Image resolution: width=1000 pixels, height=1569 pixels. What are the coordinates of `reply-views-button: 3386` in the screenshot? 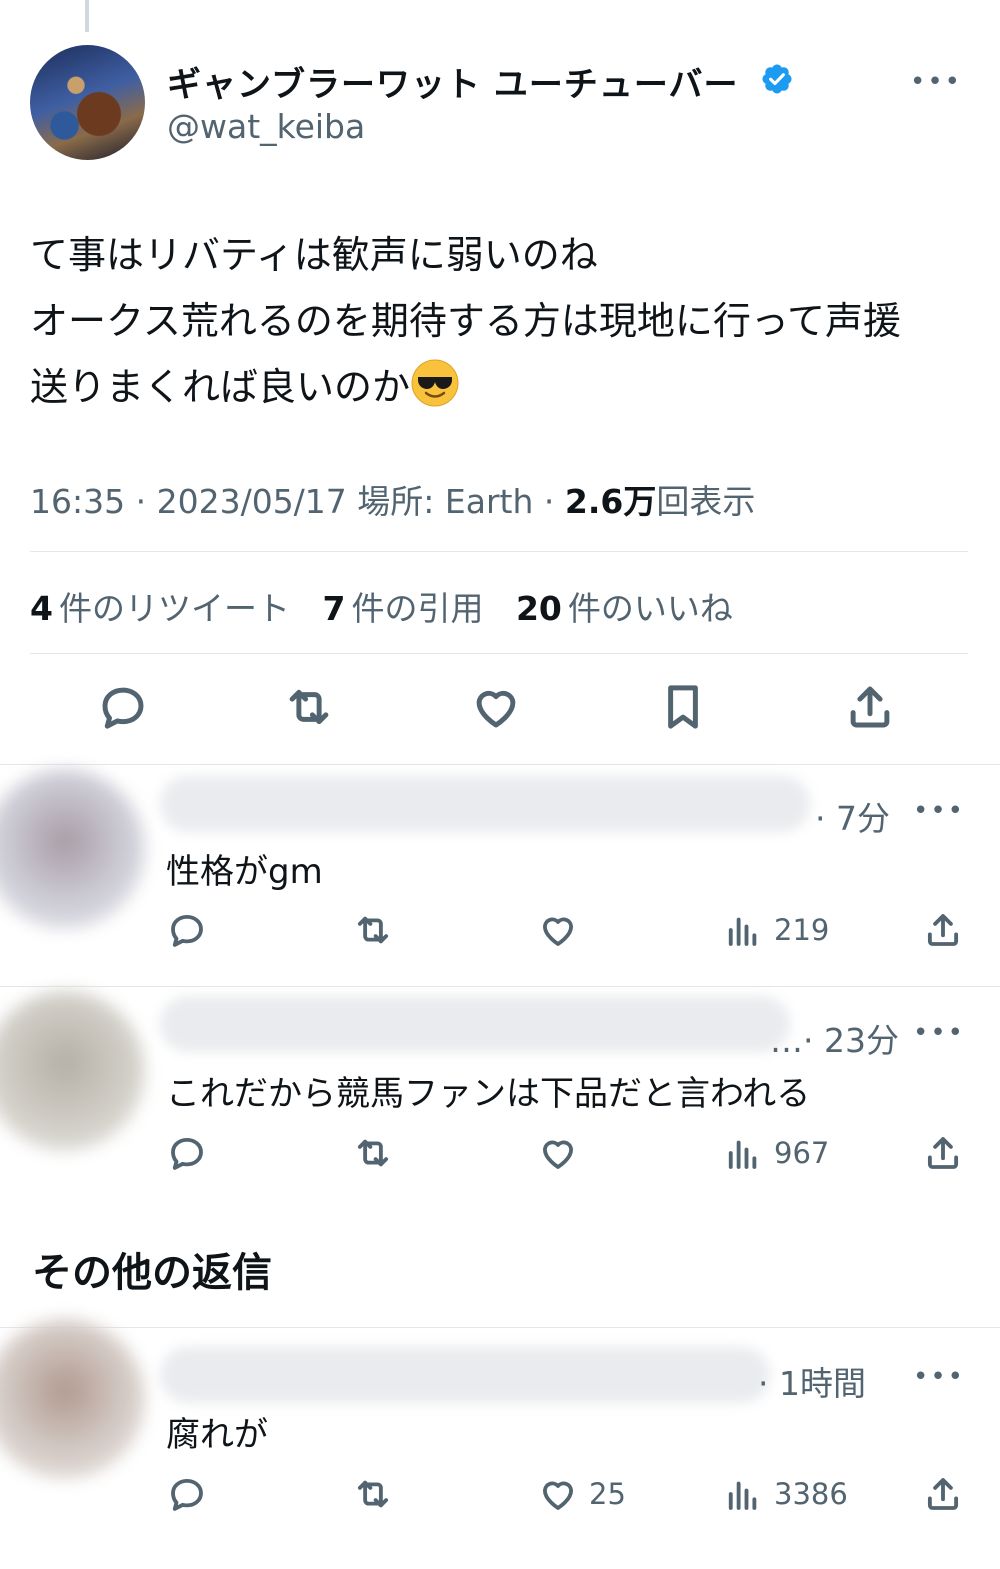 It's located at (785, 1494).